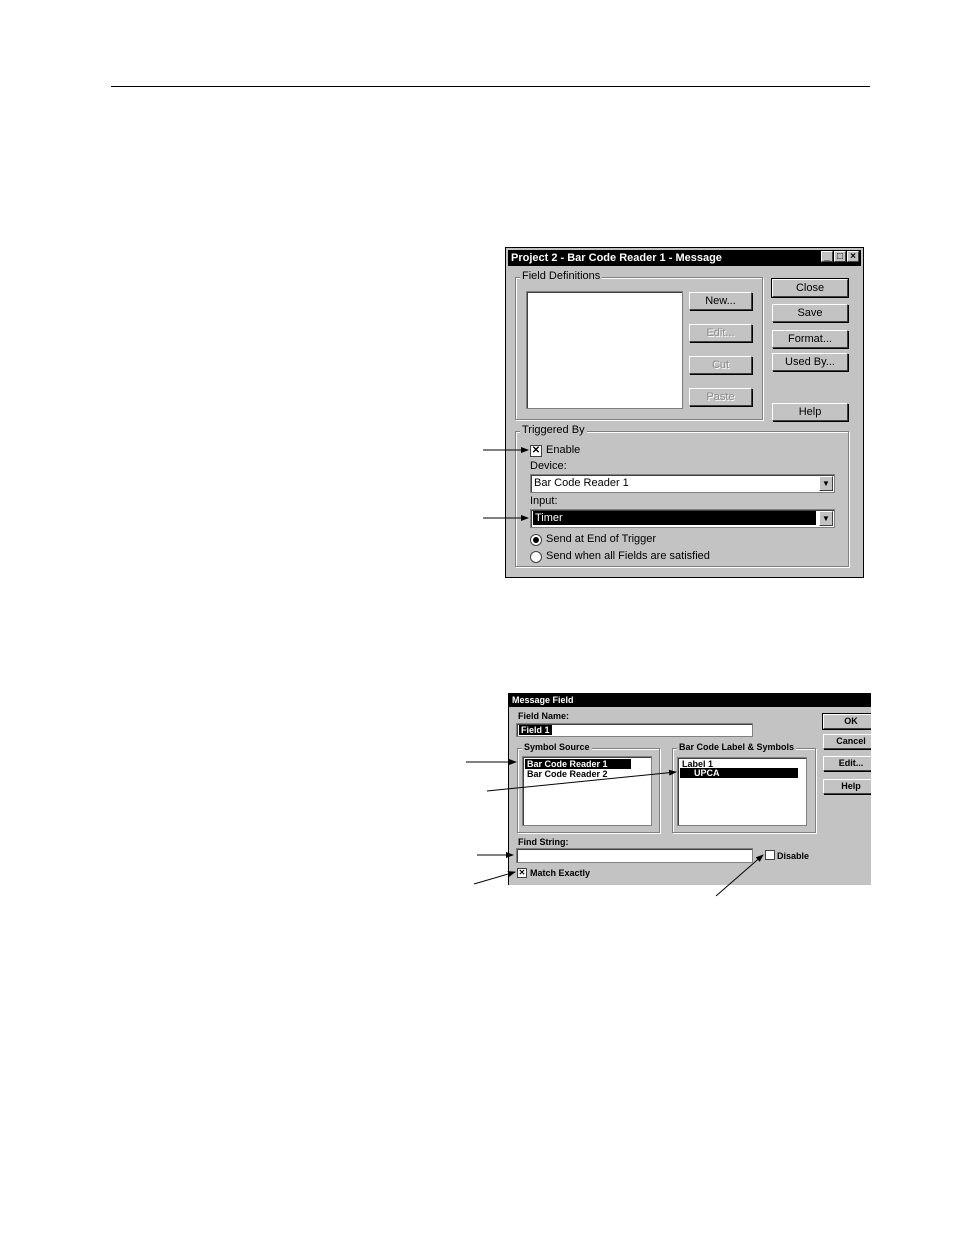 This screenshot has height=1235, width=954. Describe the element at coordinates (494, 878) in the screenshot. I see `match-exactly-callout-arrow` at that location.